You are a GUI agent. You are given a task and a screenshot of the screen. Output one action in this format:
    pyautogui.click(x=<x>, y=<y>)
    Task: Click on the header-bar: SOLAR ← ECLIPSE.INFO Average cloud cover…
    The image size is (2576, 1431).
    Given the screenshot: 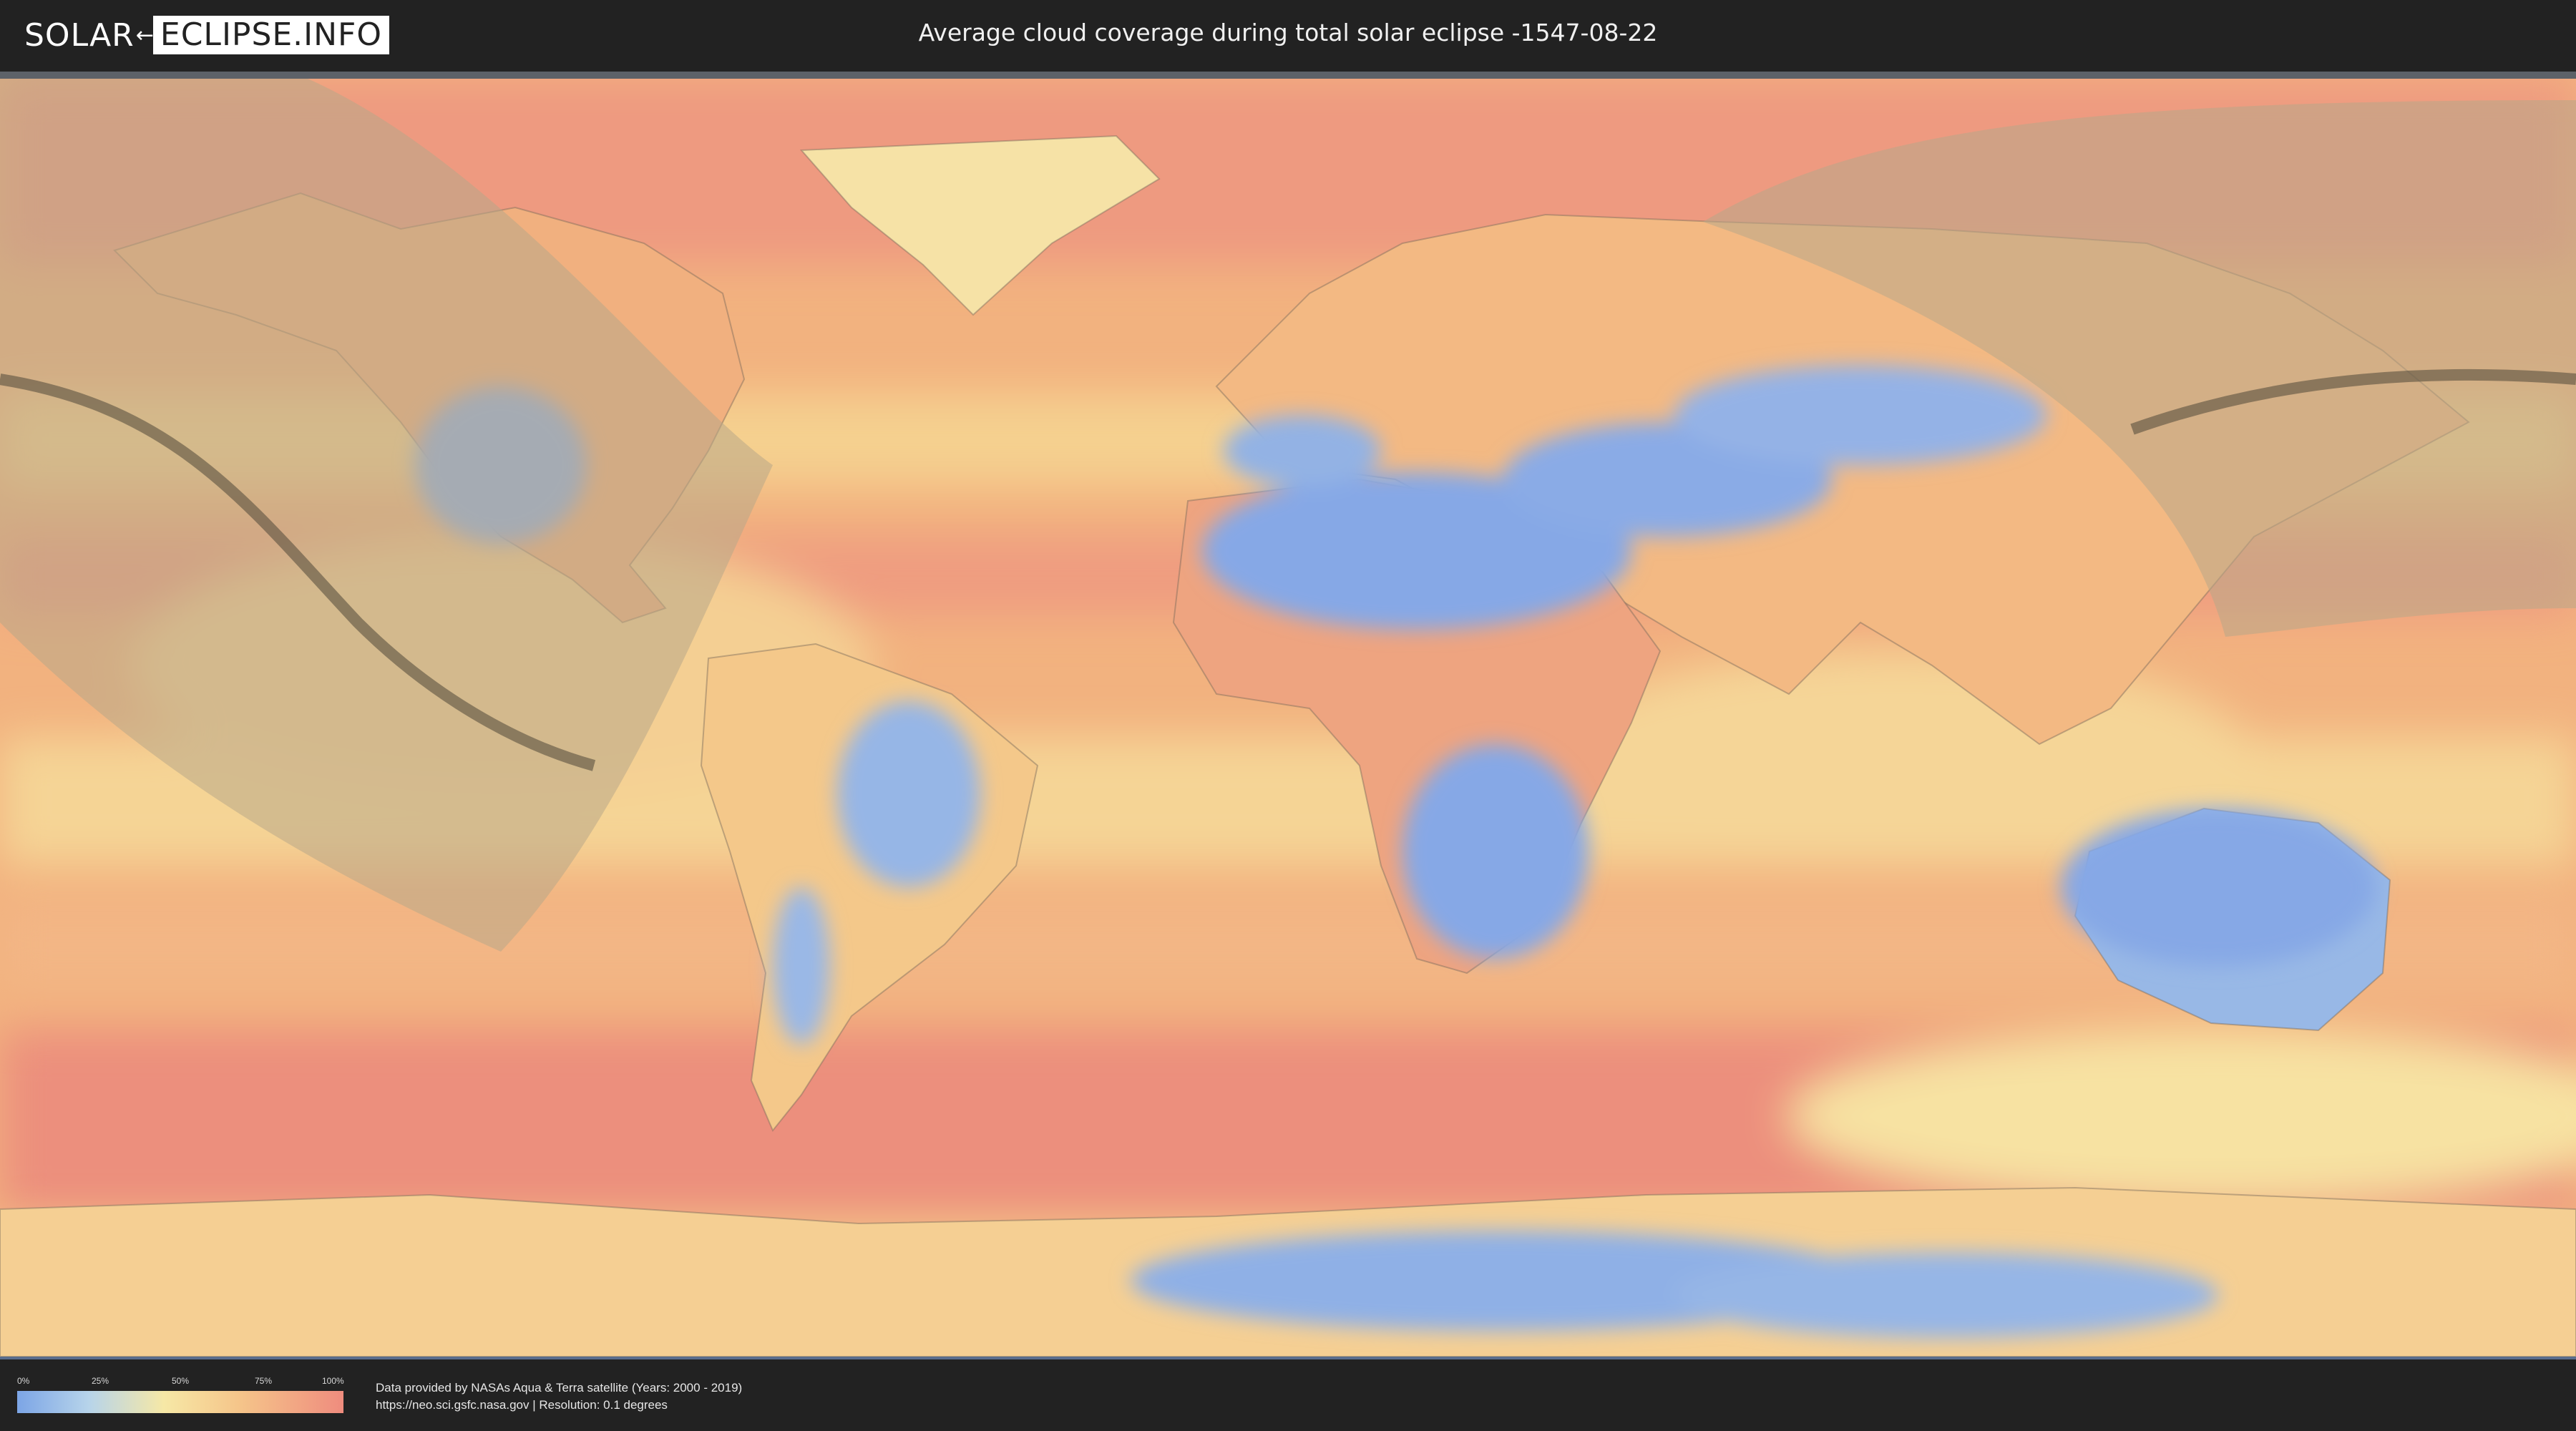 What is the action you would take?
    pyautogui.click(x=1288, y=36)
    